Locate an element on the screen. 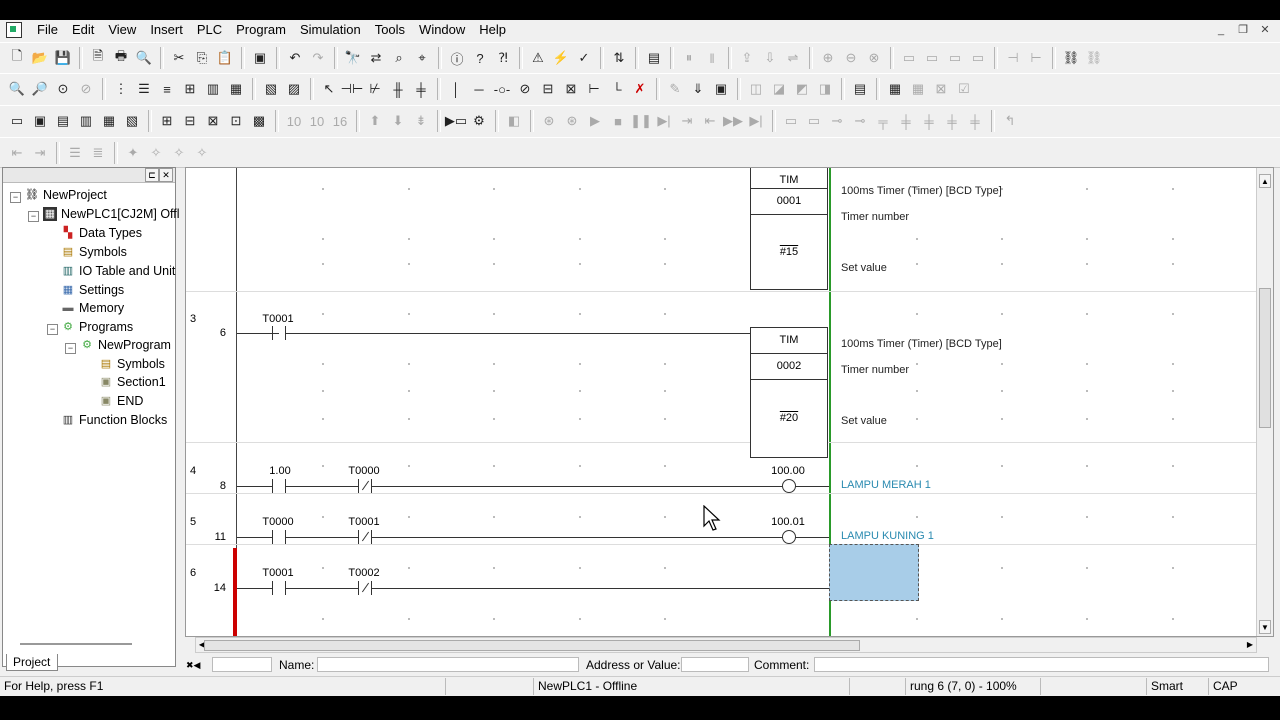  sfc-9-icon: ╪ is located at coordinates (975, 121).